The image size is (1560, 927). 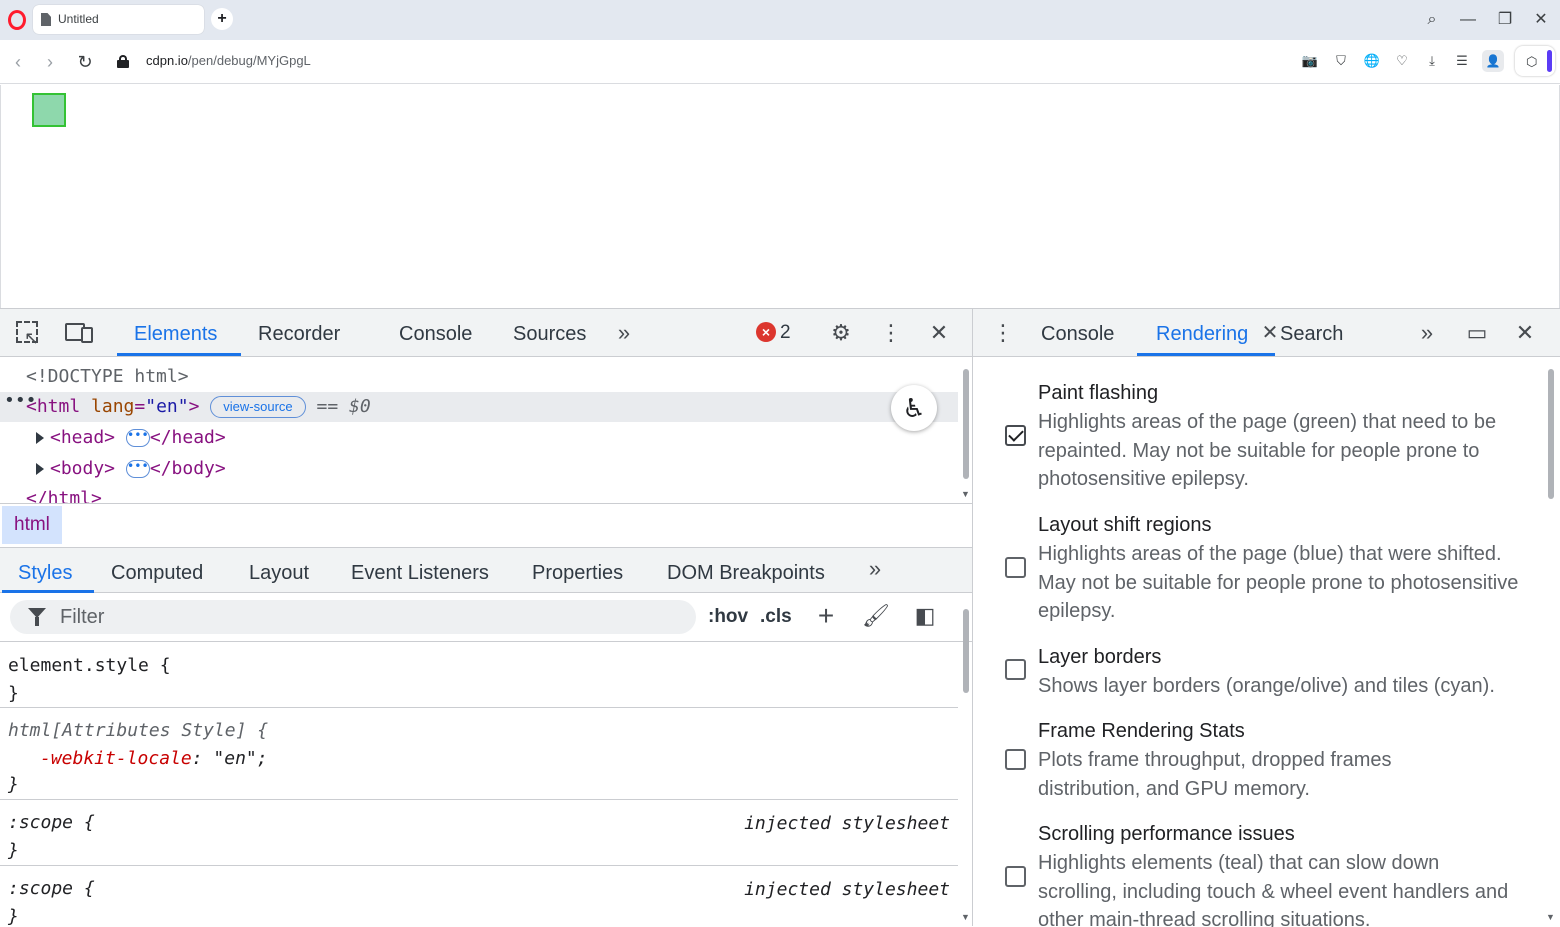 What do you see at coordinates (353, 617) in the screenshot?
I see `styles-filter-input` at bounding box center [353, 617].